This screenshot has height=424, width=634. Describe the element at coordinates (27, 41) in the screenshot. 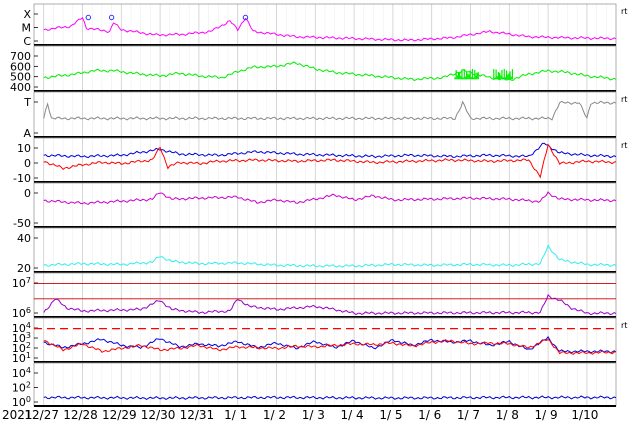

I see `tick-label: C` at that location.